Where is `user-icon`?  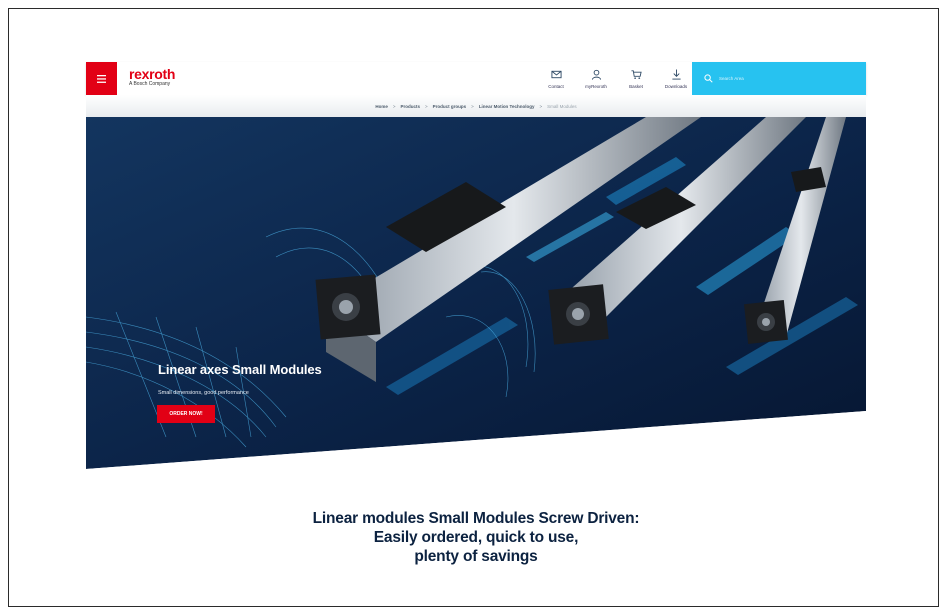
user-icon is located at coordinates (596, 74).